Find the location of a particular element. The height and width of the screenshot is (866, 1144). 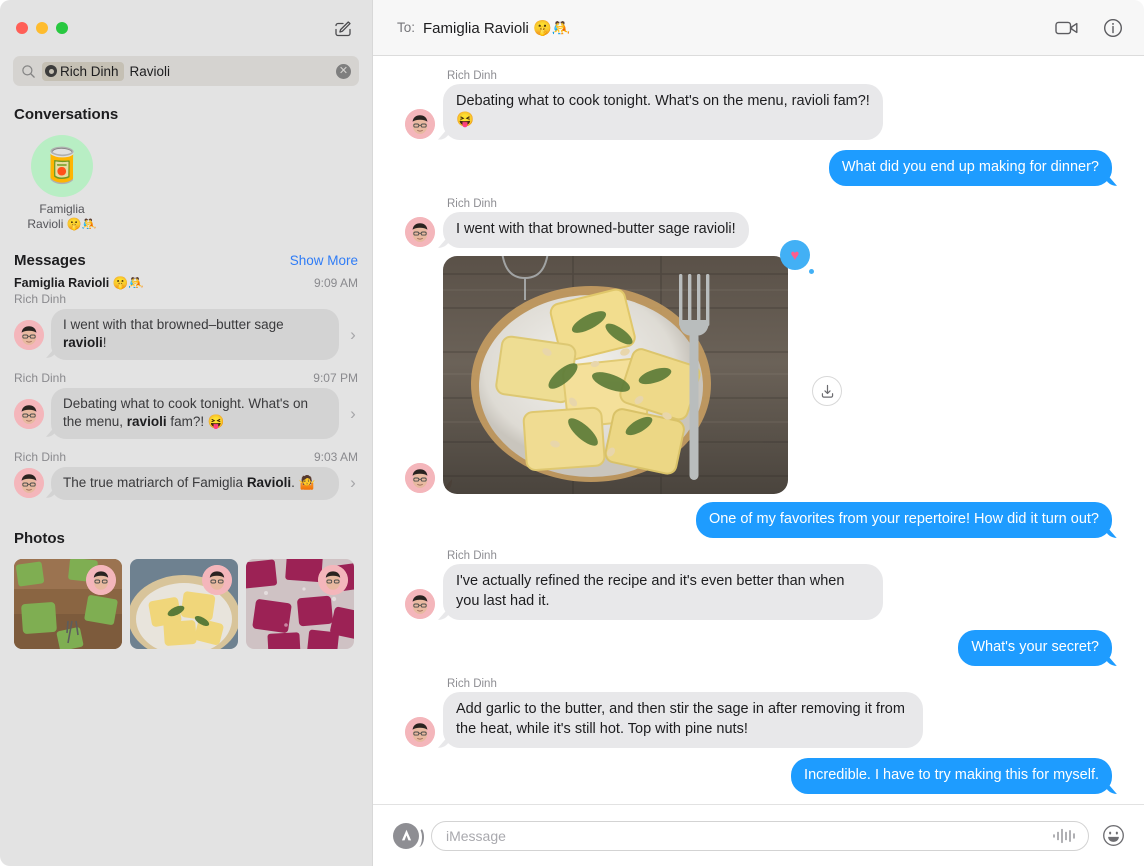

conversation-item-famiglia-ravioli: 🥫 Famiglia Ravioli 🤫🤼 is located at coordinates (62, 183).